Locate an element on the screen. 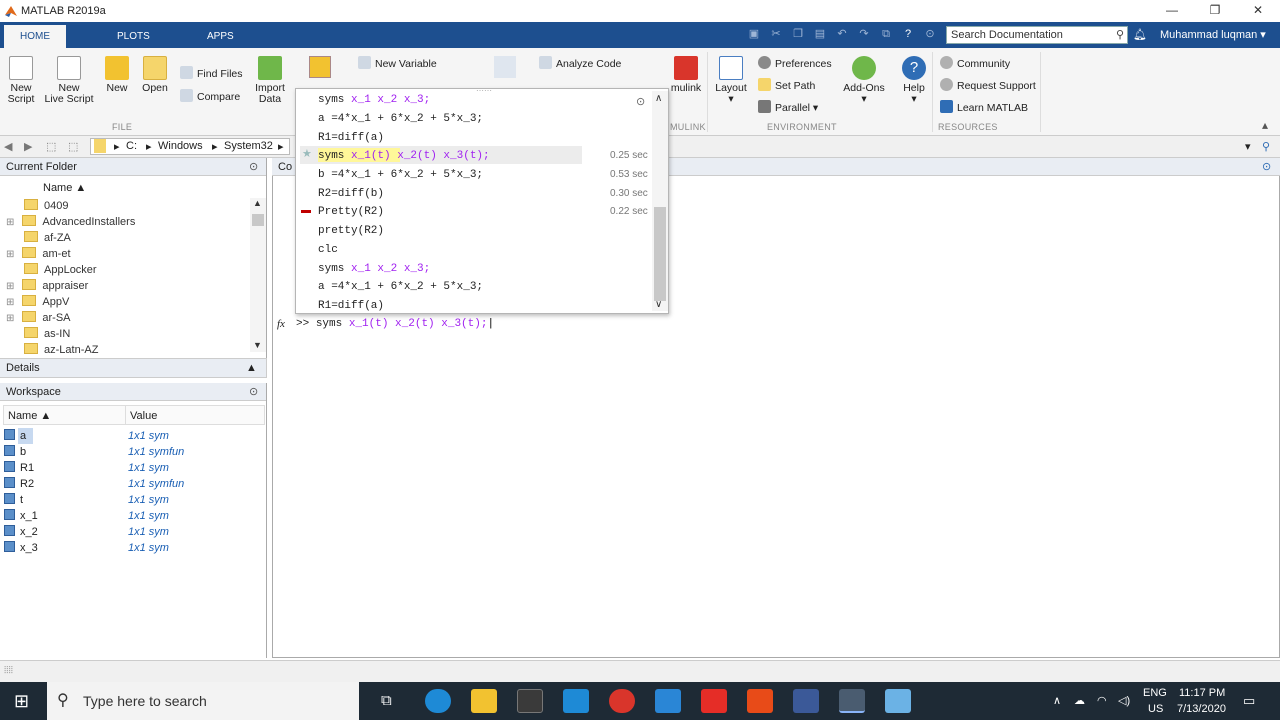 This screenshot has width=1280, height=720. store-icon is located at coordinates (530, 701).